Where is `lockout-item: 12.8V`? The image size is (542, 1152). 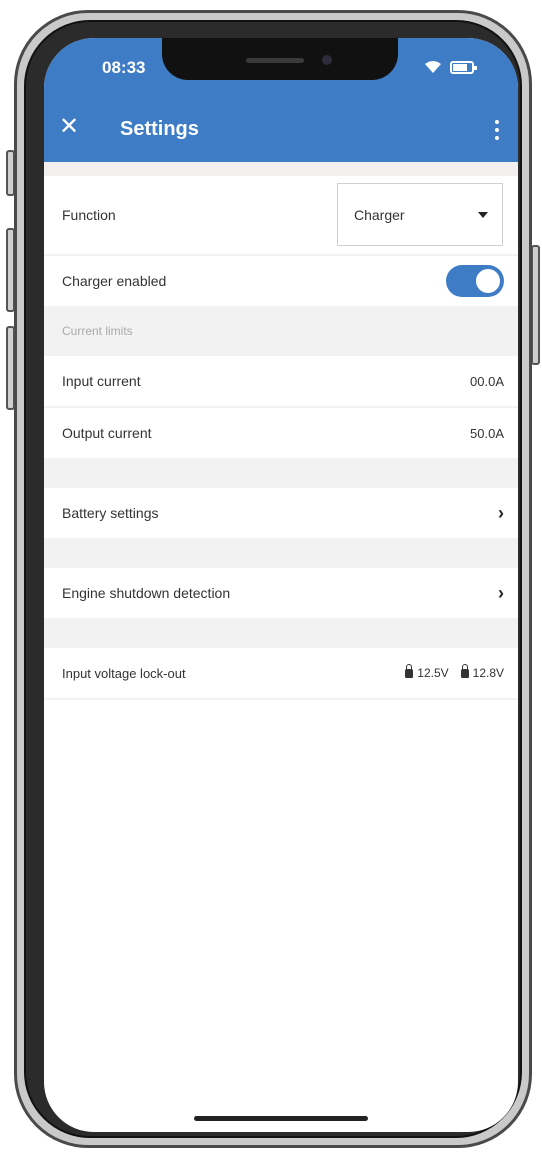
lockout-item: 12.8V is located at coordinates (482, 671).